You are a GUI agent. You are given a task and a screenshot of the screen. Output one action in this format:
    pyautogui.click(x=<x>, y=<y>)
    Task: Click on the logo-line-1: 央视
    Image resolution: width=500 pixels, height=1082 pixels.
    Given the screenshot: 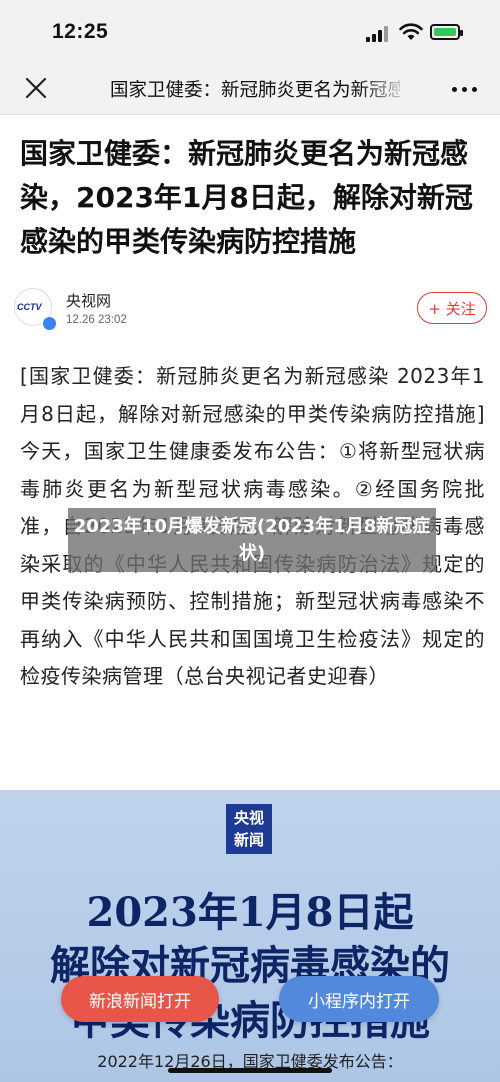 What is the action you would take?
    pyautogui.click(x=248, y=818)
    